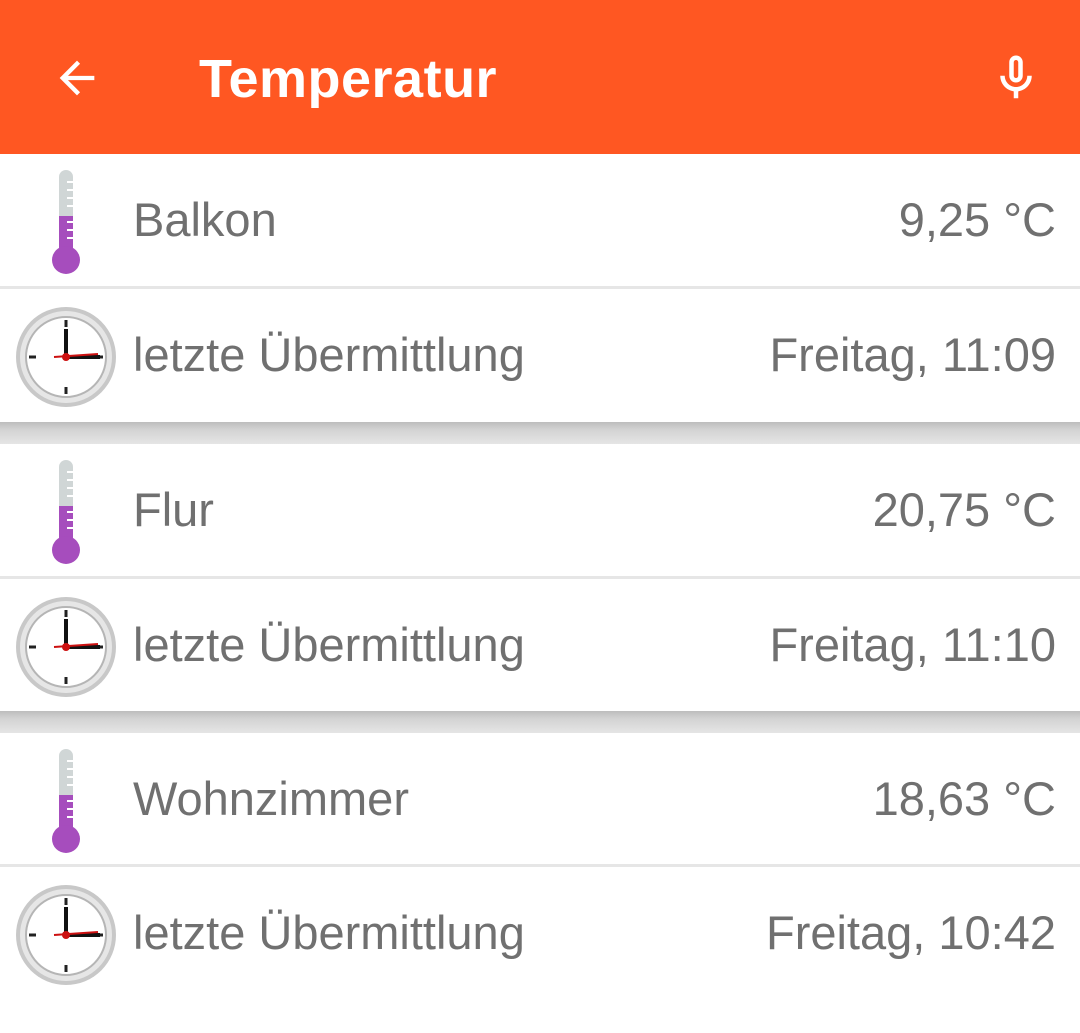 This screenshot has height=1033, width=1080. Describe the element at coordinates (540, 645) in the screenshot. I see `last-update-row: letzte Übermittlung Freitag, 11:10` at that location.